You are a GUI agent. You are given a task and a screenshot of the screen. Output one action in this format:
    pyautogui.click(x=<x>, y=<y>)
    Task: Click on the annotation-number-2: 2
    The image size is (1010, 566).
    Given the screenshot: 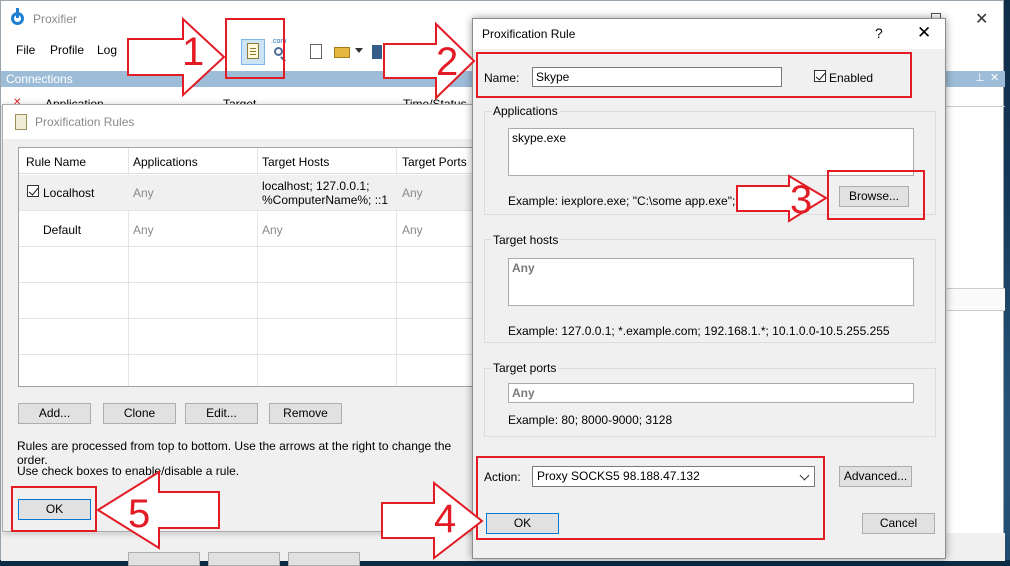 What is the action you would take?
    pyautogui.click(x=447, y=62)
    